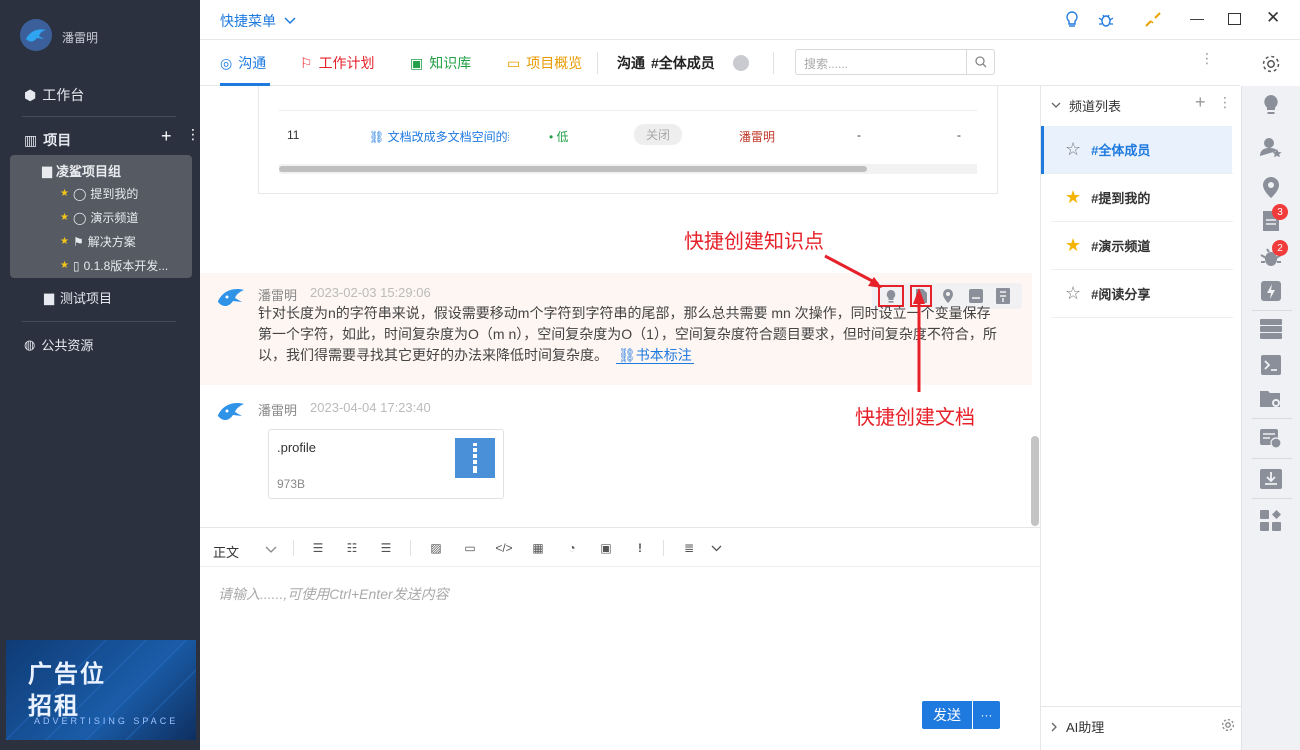 The width and height of the screenshot is (1300, 750). Describe the element at coordinates (1271, 399) in the screenshot. I see `folder-settings-icon` at that location.